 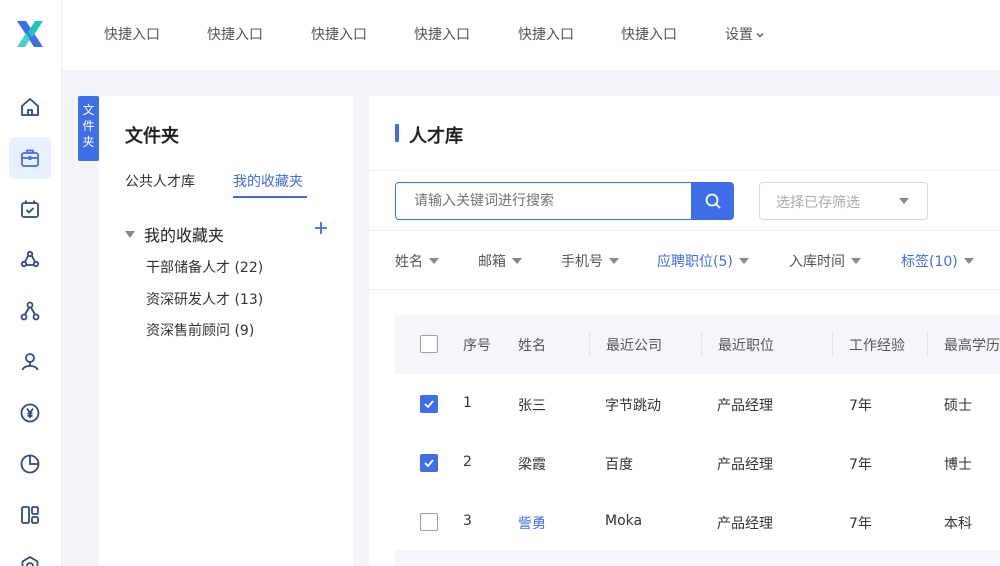 I want to click on rail-recycle, so click(x=30, y=260).